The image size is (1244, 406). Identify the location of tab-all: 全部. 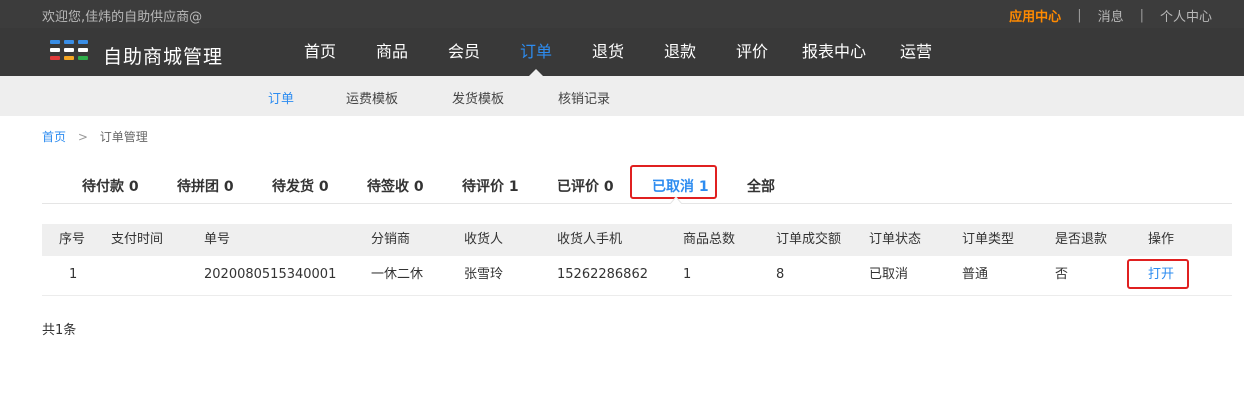
(761, 186).